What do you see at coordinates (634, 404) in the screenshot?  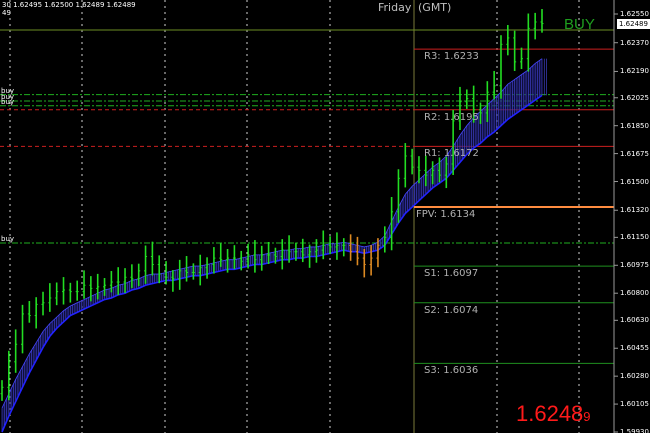 I see `price-axis-label: 1.60105` at bounding box center [634, 404].